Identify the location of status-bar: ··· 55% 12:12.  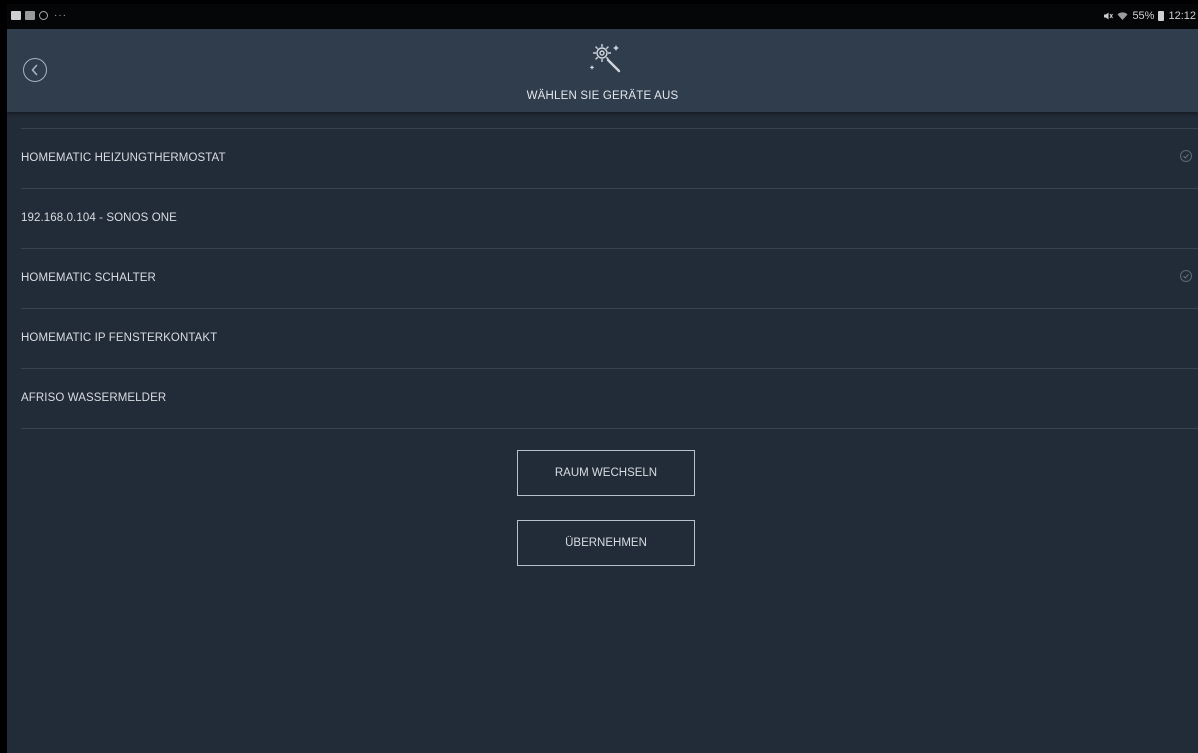
(602, 16).